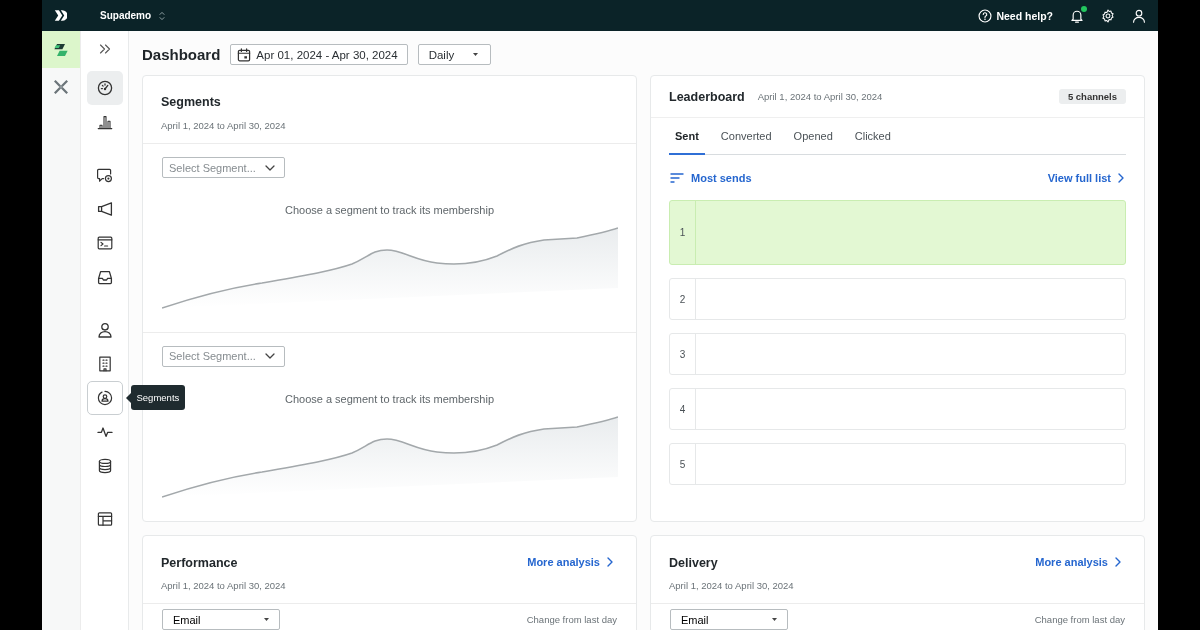 The image size is (1200, 630). Describe the element at coordinates (200, 563) in the screenshot. I see `card-title: Performance` at that location.